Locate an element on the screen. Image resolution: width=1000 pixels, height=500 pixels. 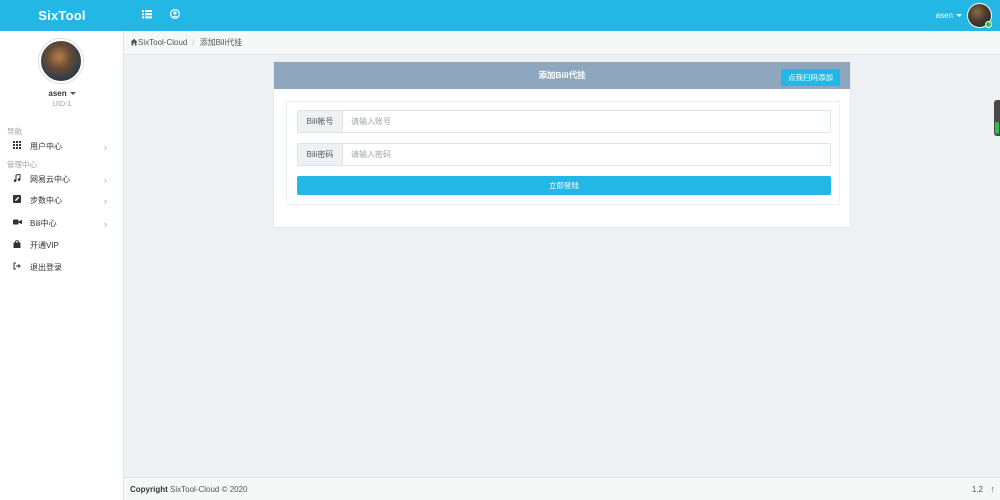
breadcrumb-current: 添加Bili代挂 is located at coordinates (221, 42).